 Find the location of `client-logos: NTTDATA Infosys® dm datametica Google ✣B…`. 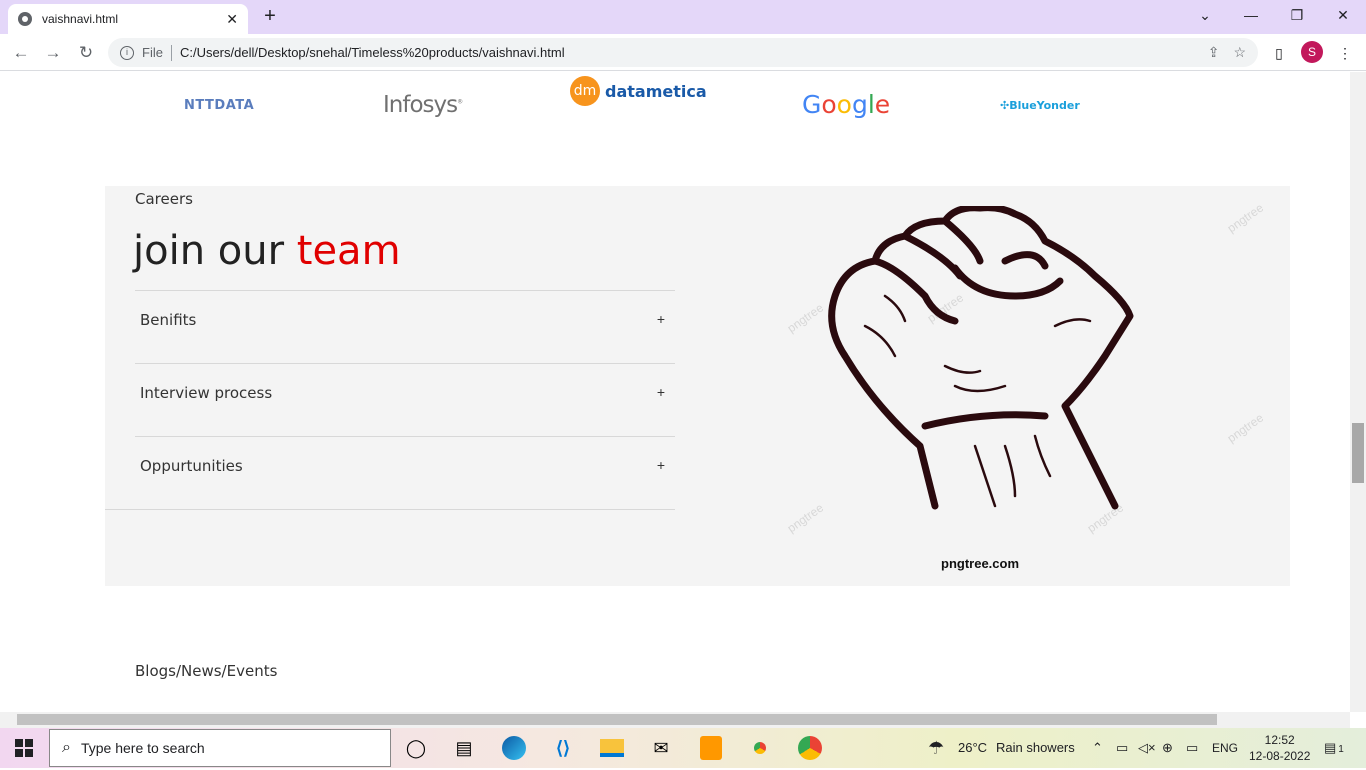

client-logos: NTTDATA Infosys® dm datametica Google ✣B… is located at coordinates (675, 127).